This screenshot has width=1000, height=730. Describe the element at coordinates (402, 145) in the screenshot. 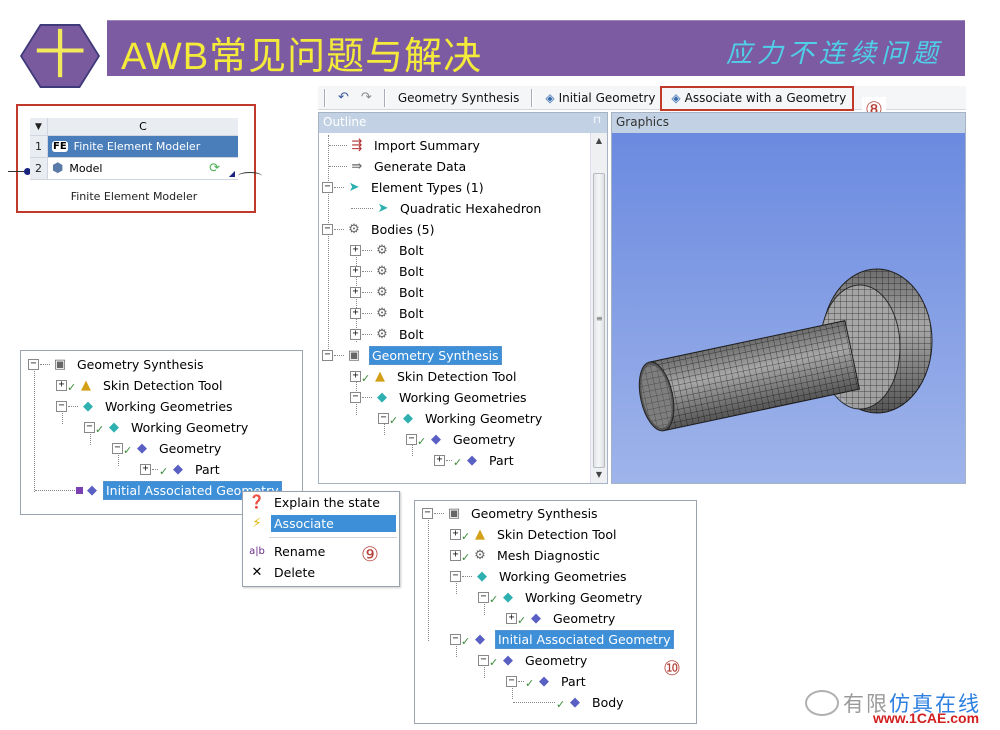

I see `tree-item-import-summary: ⇶ Import Summary` at that location.